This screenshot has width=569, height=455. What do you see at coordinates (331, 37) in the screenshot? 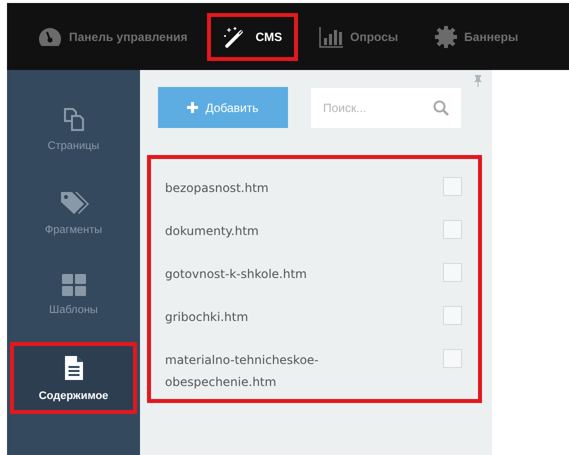
I see `bar-chart-icon` at bounding box center [331, 37].